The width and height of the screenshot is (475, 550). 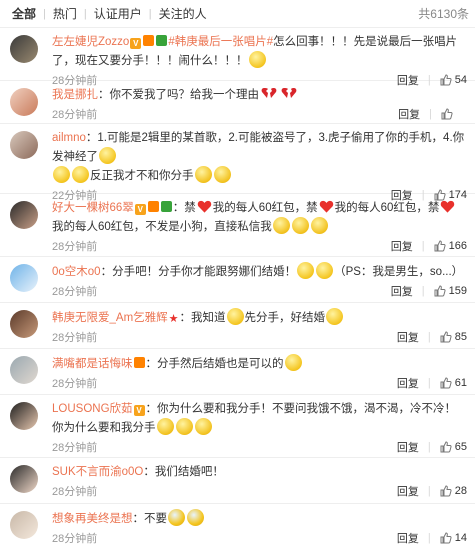 What do you see at coordinates (183, 13) in the screenshot?
I see `tab-following: 关注的人` at bounding box center [183, 13].